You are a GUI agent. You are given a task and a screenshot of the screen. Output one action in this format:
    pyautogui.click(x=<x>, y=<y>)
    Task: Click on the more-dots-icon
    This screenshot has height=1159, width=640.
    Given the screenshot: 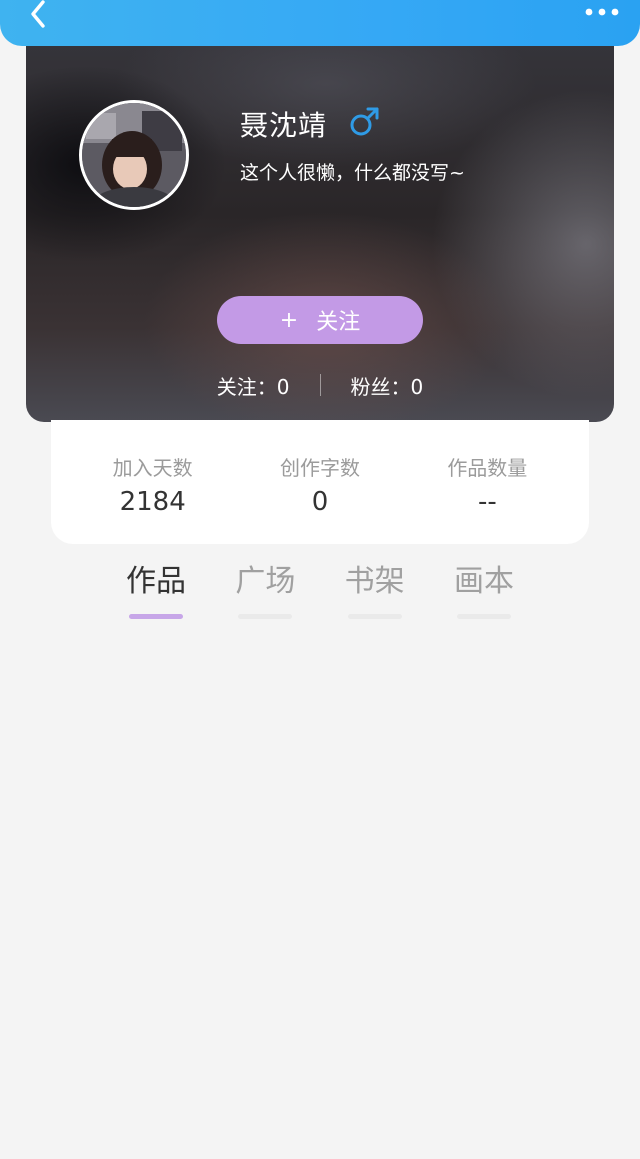 What is the action you would take?
    pyautogui.click(x=602, y=12)
    